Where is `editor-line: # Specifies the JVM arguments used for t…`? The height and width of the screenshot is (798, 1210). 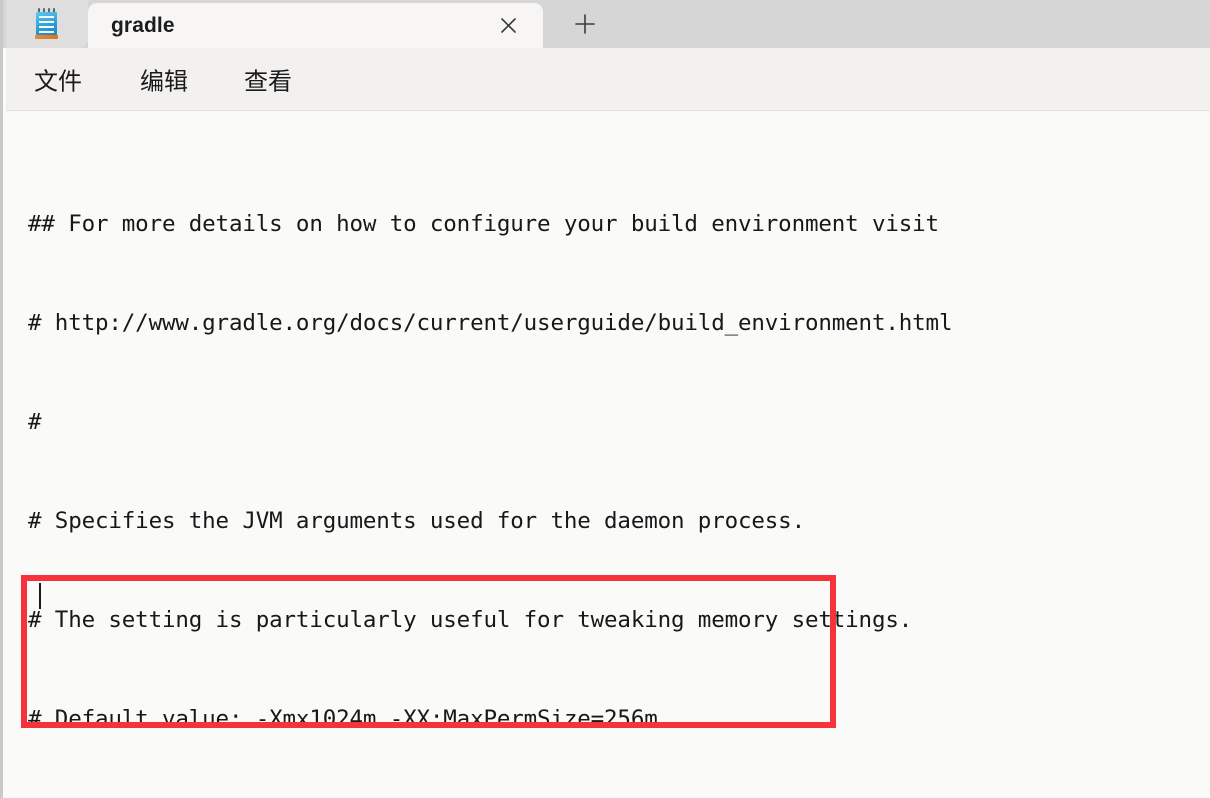
editor-line: # Specifies the JVM arguments used for t… is located at coordinates (416, 521).